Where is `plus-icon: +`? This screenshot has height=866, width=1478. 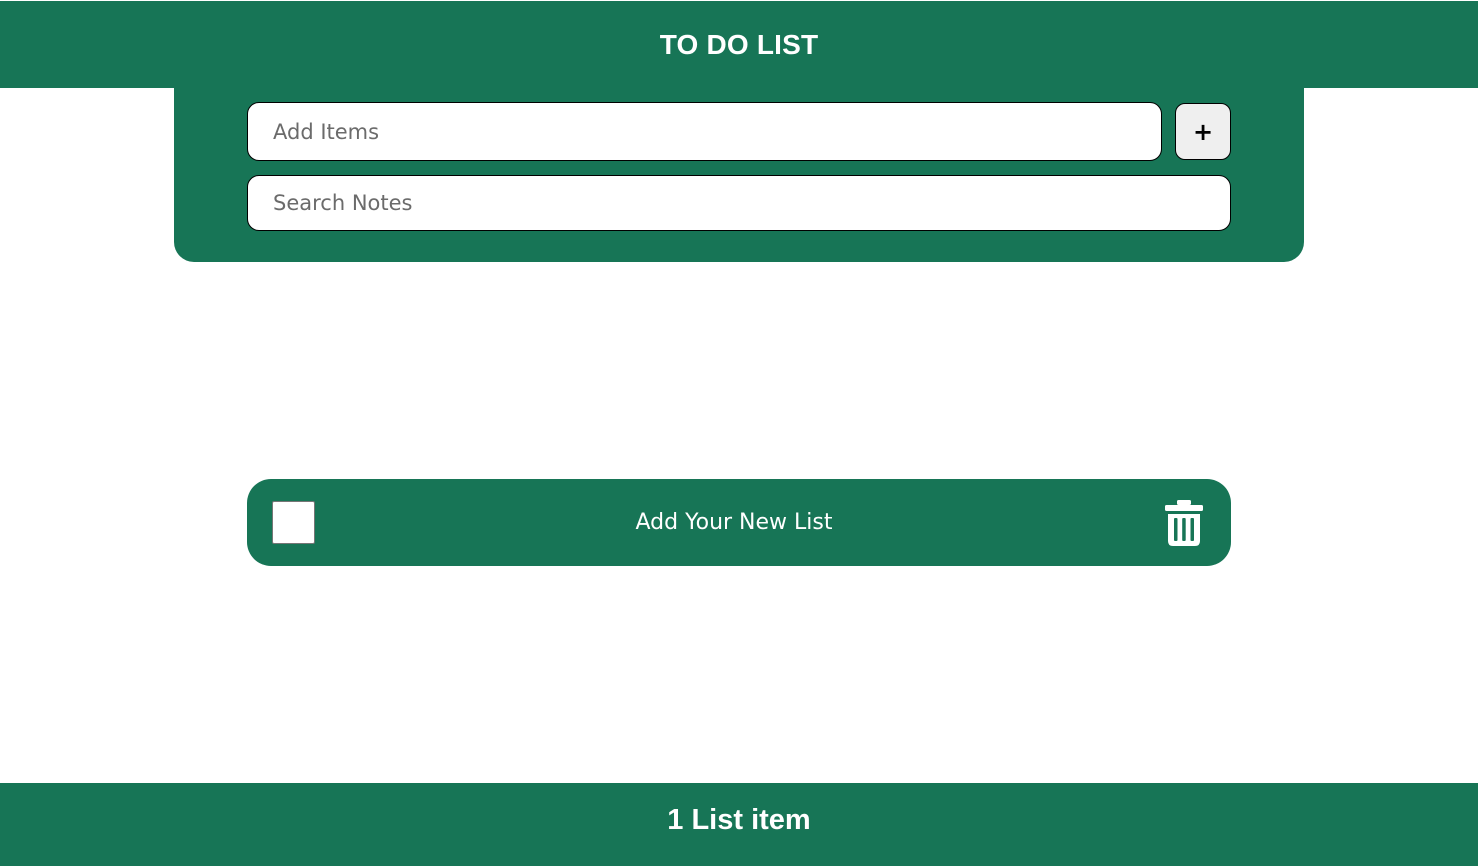
plus-icon: + is located at coordinates (1203, 131).